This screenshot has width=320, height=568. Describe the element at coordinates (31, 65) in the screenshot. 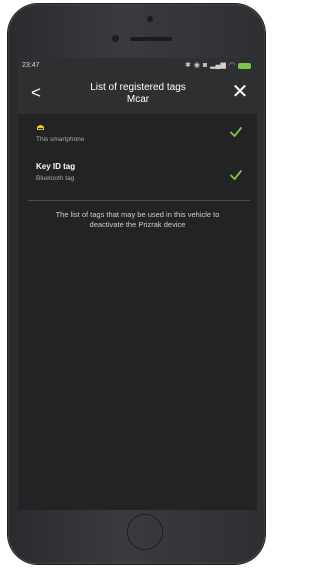

I see `status-time: 23:47` at that location.